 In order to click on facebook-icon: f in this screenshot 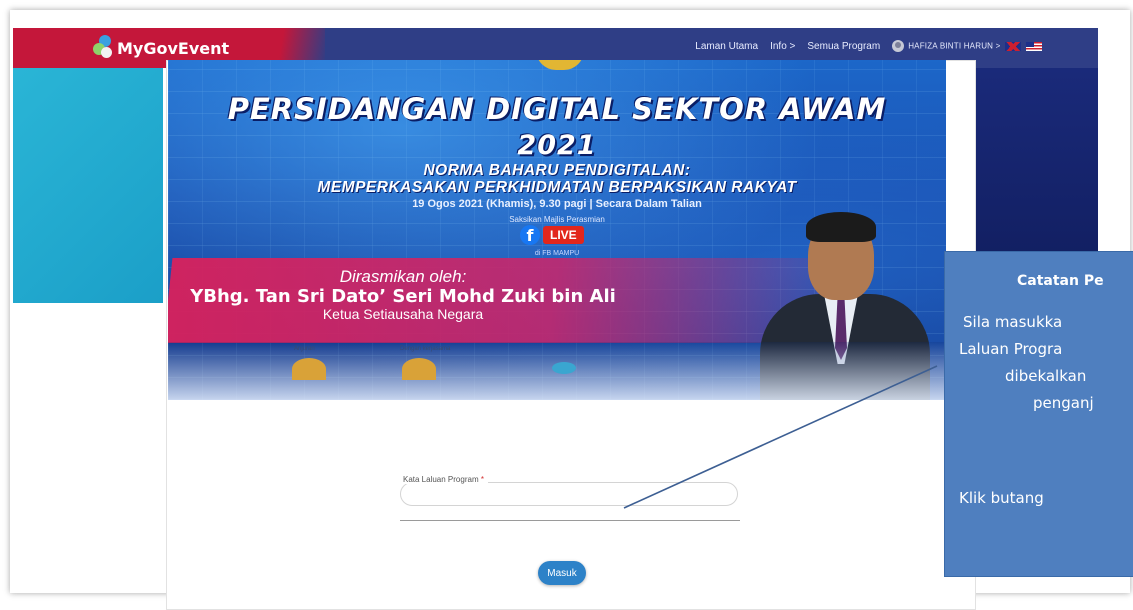, I will do `click(530, 235)`.